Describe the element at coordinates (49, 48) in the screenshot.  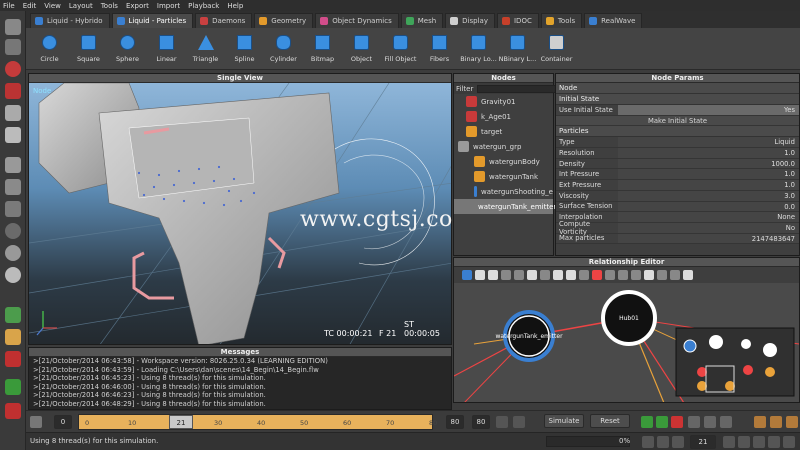
I see `tool-circle: Circle` at that location.